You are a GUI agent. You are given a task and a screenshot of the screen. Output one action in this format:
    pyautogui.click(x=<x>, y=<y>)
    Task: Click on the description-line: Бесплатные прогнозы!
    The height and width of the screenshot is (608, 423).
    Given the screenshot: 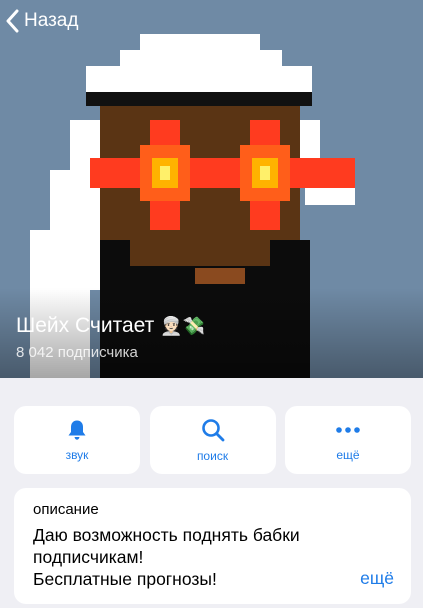 What is the action you would take?
    pyautogui.click(x=125, y=579)
    